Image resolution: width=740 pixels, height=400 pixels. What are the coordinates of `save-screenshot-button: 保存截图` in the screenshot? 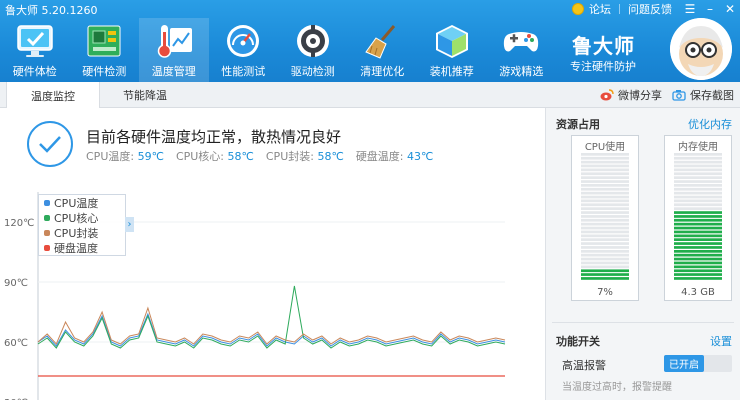 It's located at (703, 95).